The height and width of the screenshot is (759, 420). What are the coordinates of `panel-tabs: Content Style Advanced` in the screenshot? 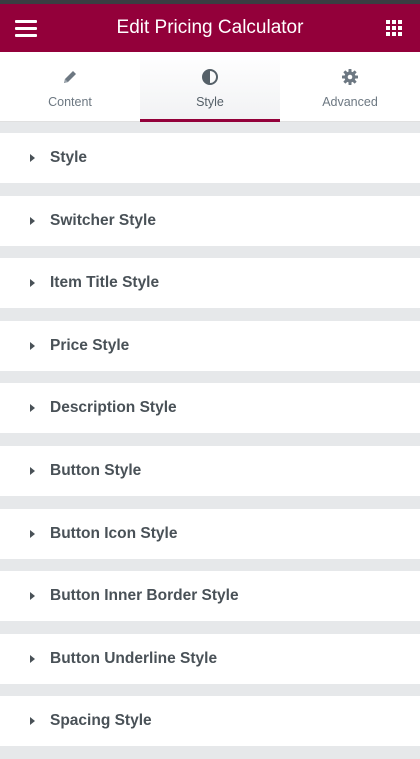 It's located at (210, 87).